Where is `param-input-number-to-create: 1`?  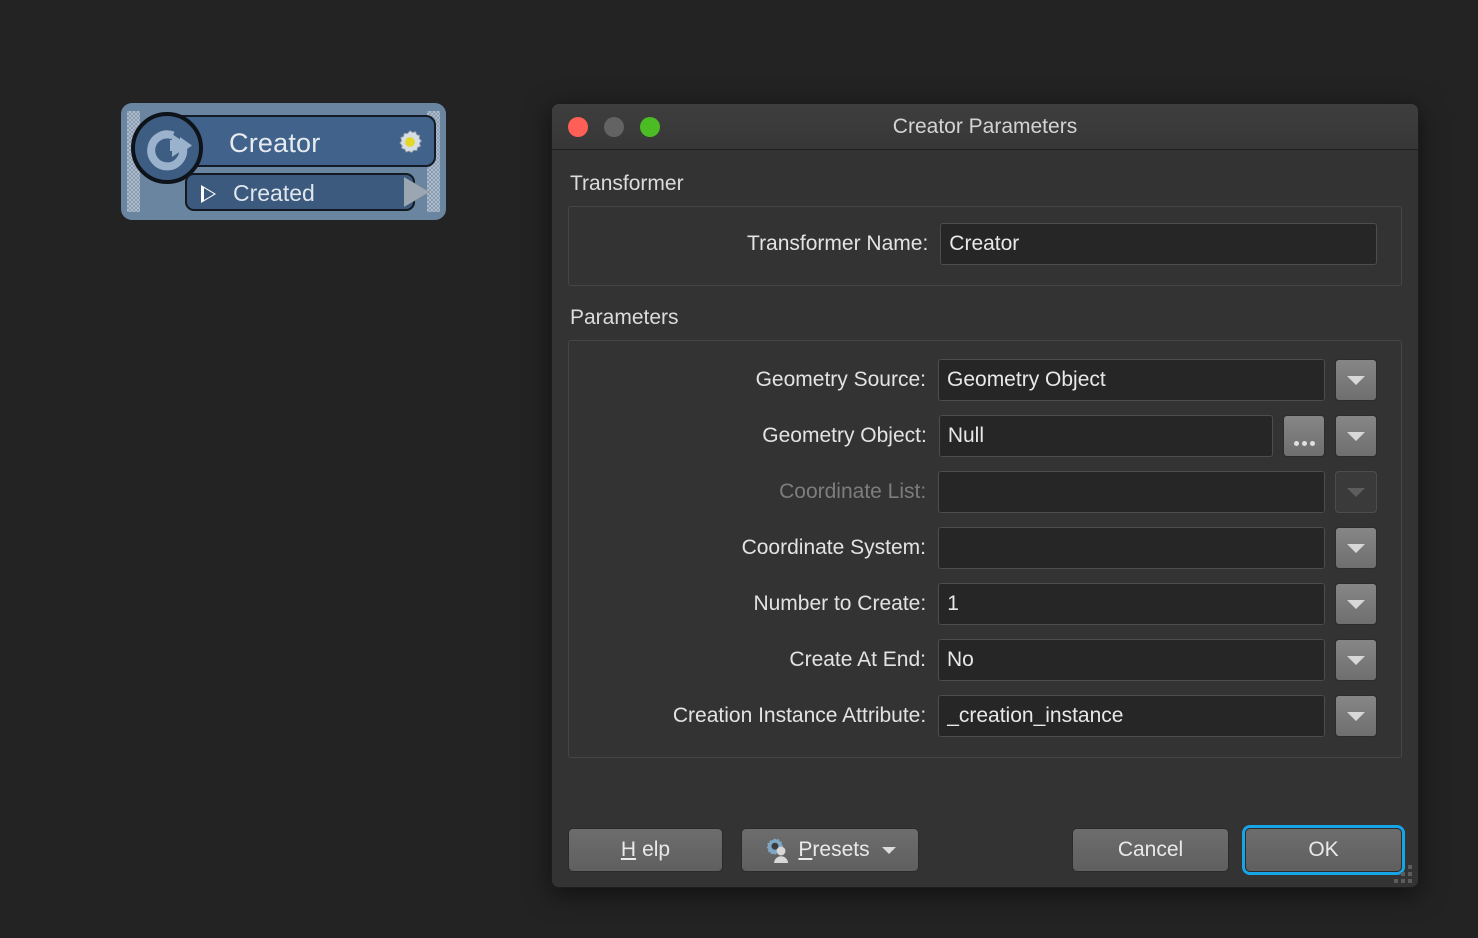
param-input-number-to-create: 1 is located at coordinates (1131, 604).